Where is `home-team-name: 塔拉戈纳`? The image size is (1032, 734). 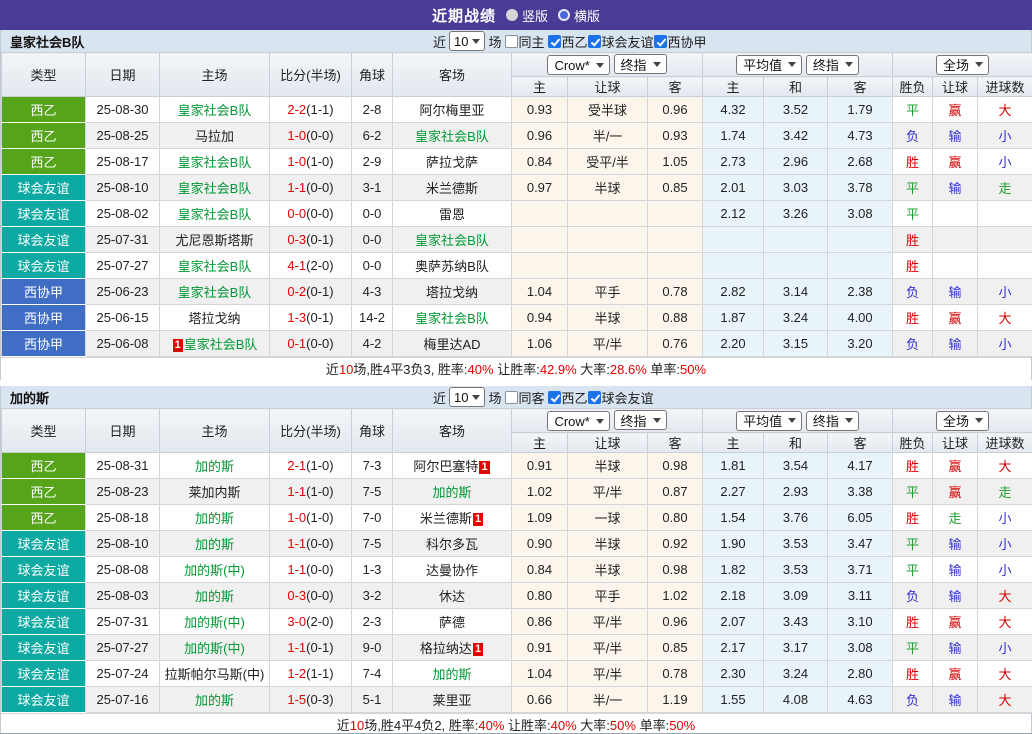 home-team-name: 塔拉戈纳 is located at coordinates (214, 318).